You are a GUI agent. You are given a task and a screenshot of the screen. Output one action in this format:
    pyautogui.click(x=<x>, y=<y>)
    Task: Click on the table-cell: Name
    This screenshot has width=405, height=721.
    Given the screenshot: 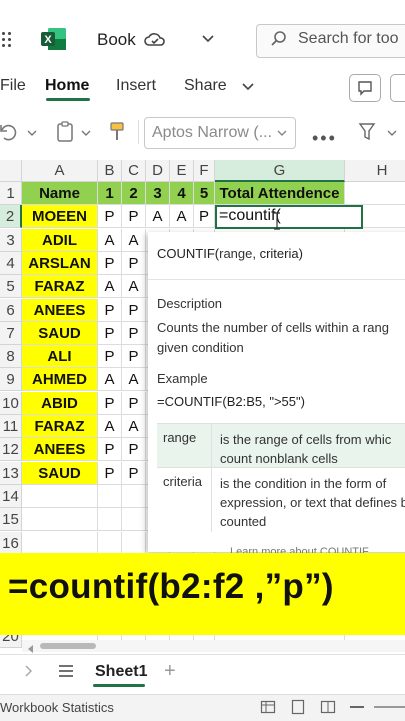 What is the action you would take?
    pyautogui.click(x=60, y=193)
    